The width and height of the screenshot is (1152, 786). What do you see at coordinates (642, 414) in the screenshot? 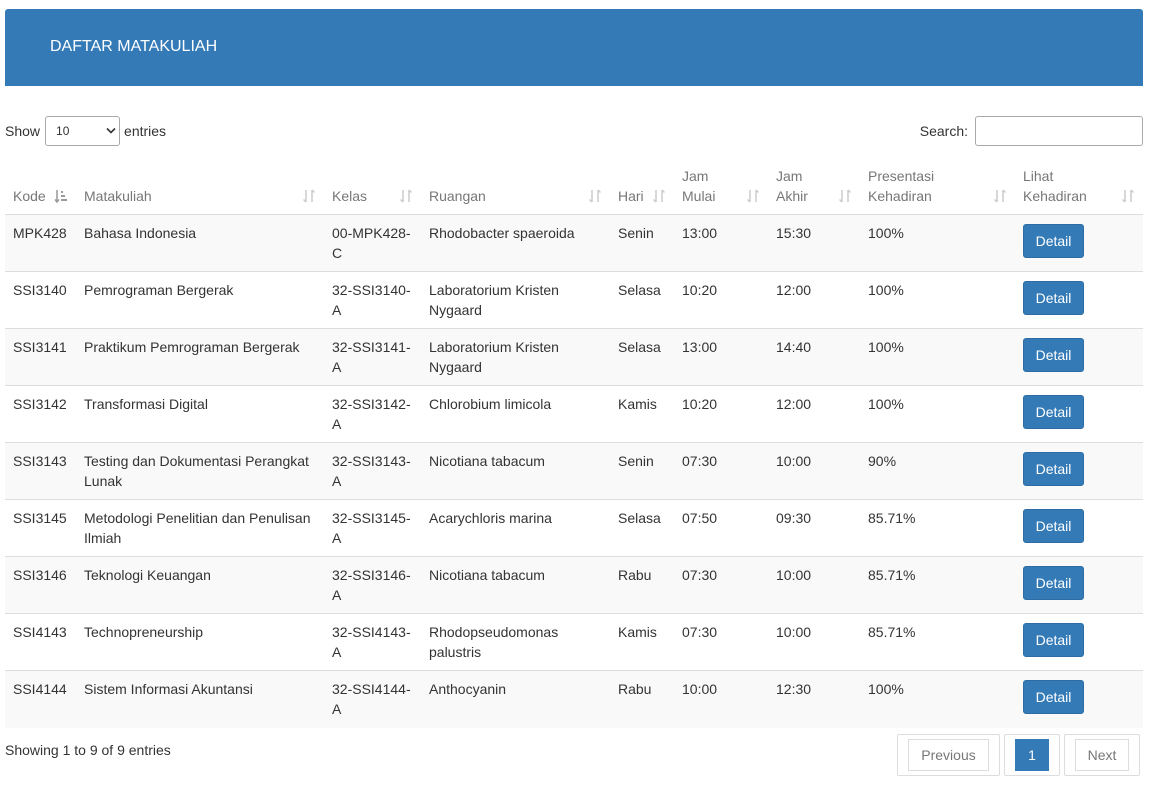
I see `cell-hari: Kamis` at bounding box center [642, 414].